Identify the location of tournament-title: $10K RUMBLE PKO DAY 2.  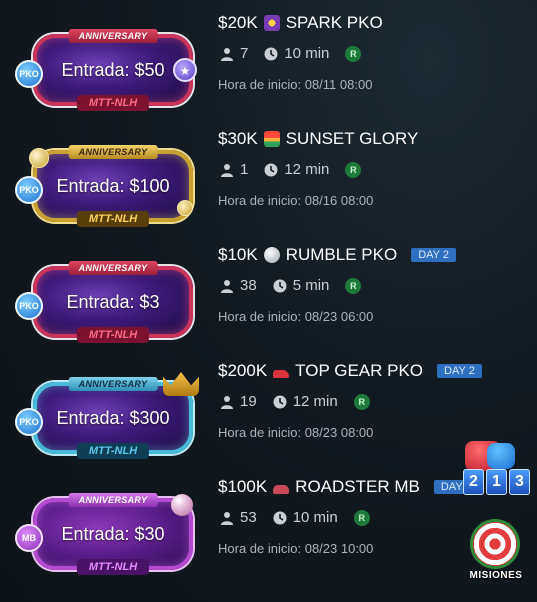
(337, 255).